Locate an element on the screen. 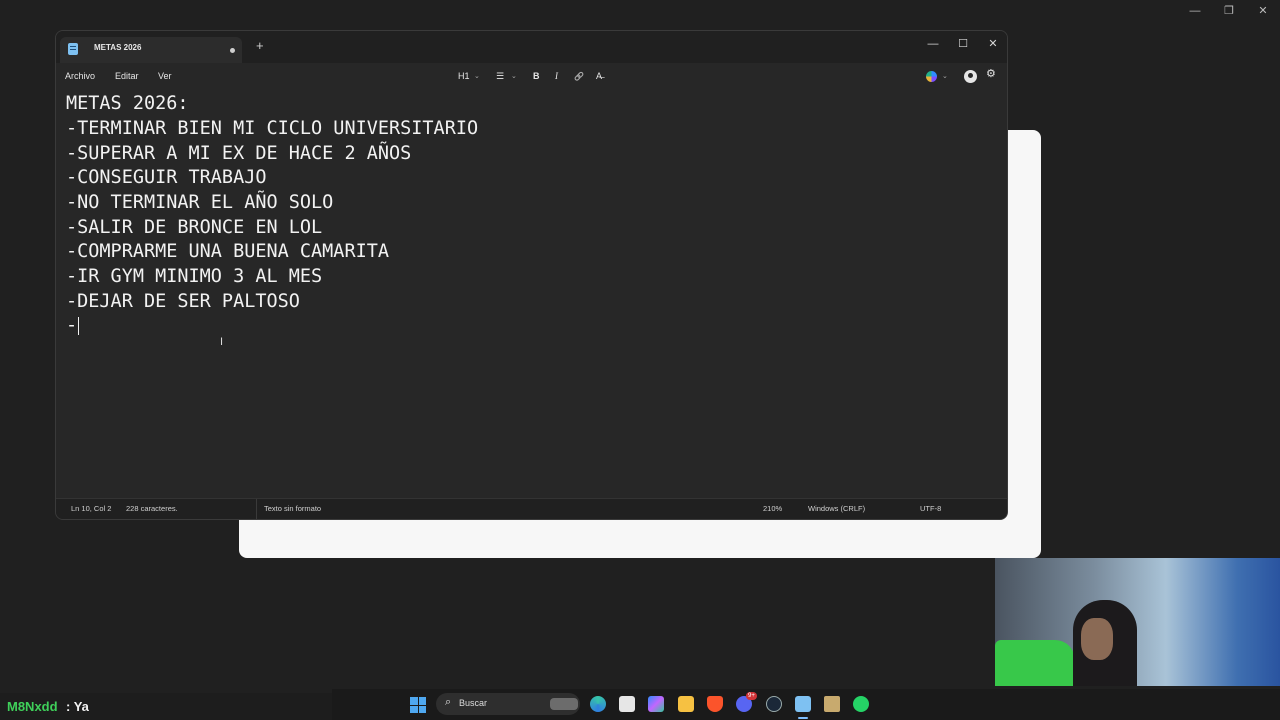 Image resolution: width=1280 pixels, height=720 pixels. cursor-position: Ln 10, Col 2 is located at coordinates (91, 508).